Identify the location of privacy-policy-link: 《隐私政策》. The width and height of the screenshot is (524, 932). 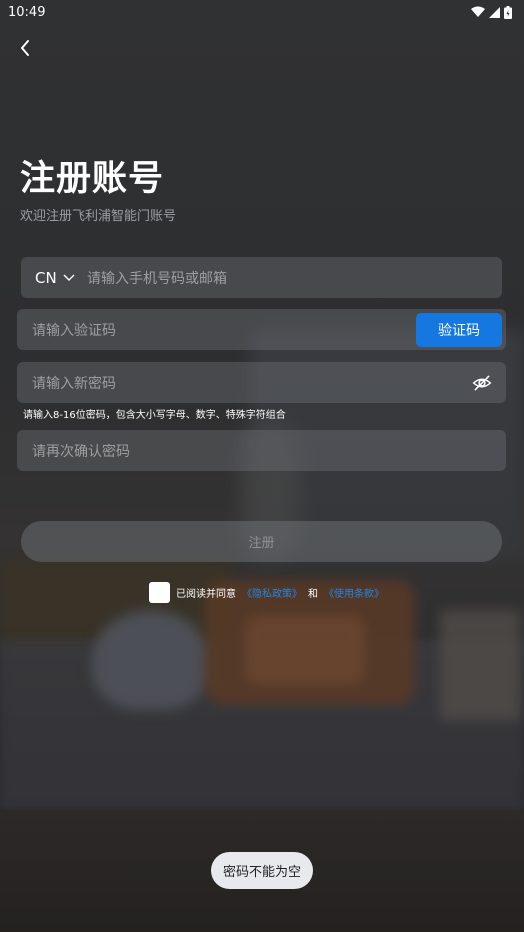
(272, 592).